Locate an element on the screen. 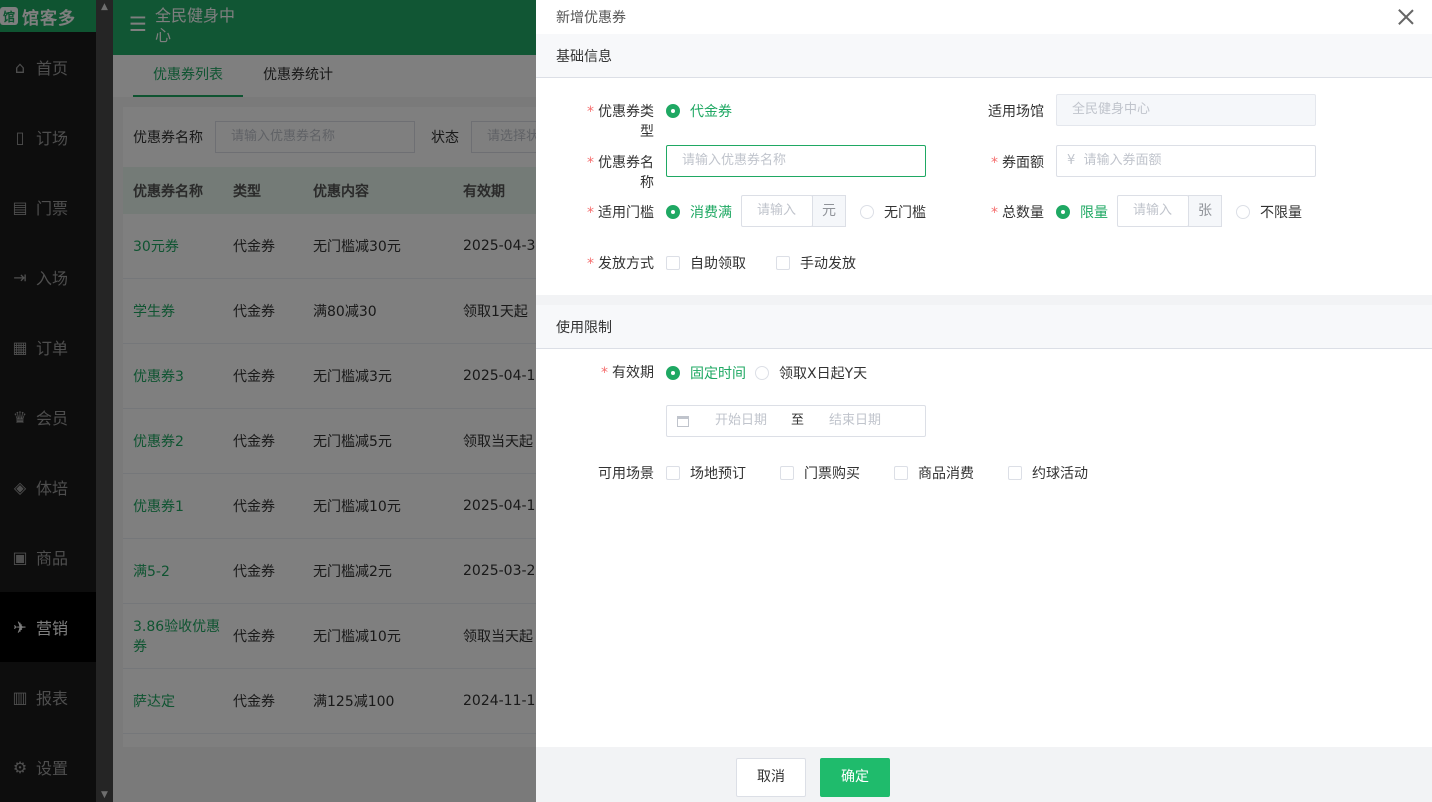 Image resolution: width=1432 pixels, height=802 pixels. issue-self-checkbox: 自助领取 is located at coordinates (706, 263).